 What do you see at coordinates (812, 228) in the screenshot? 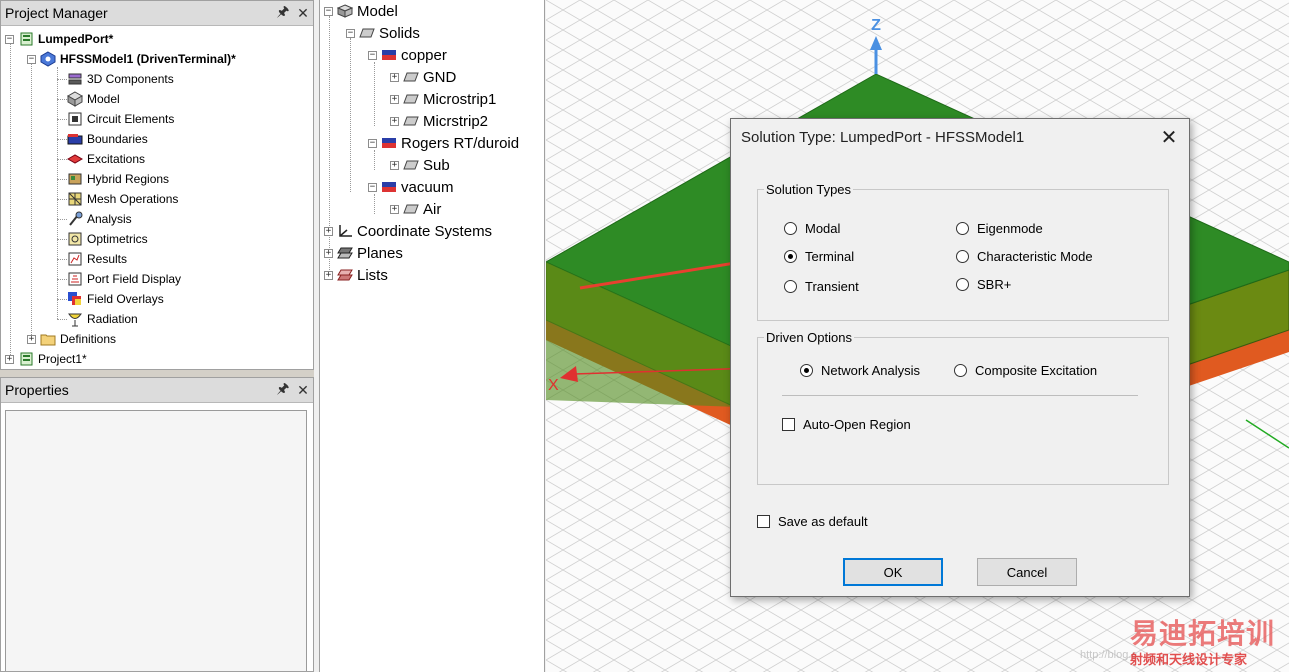
I see `radio-modal: Modal` at bounding box center [812, 228].